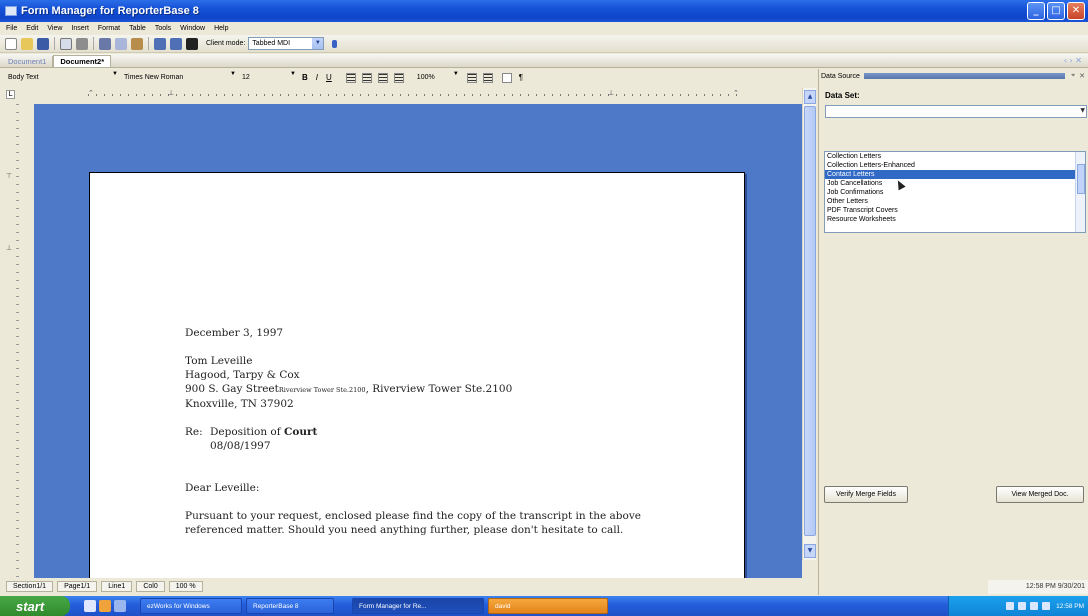 Image resolution: width=1088 pixels, height=616 pixels. I want to click on tray-app-icon, so click(1046, 606).